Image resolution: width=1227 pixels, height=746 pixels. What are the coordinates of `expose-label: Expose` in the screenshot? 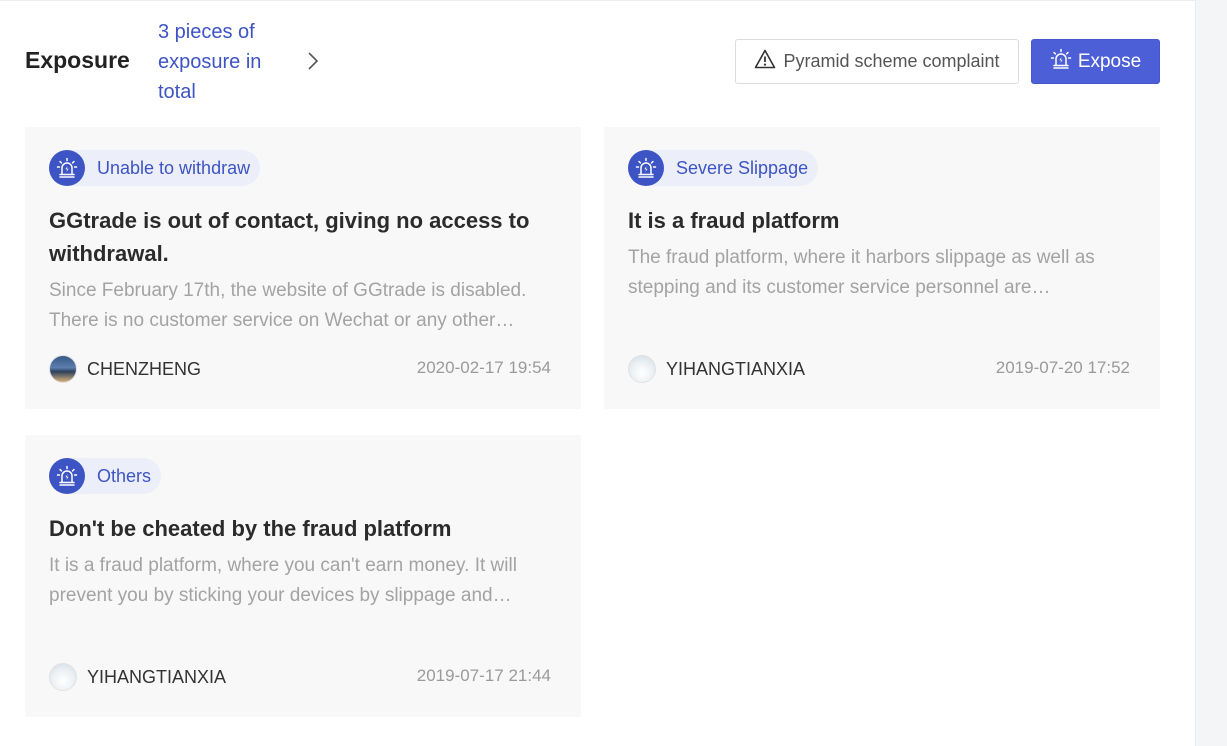 It's located at (1109, 61).